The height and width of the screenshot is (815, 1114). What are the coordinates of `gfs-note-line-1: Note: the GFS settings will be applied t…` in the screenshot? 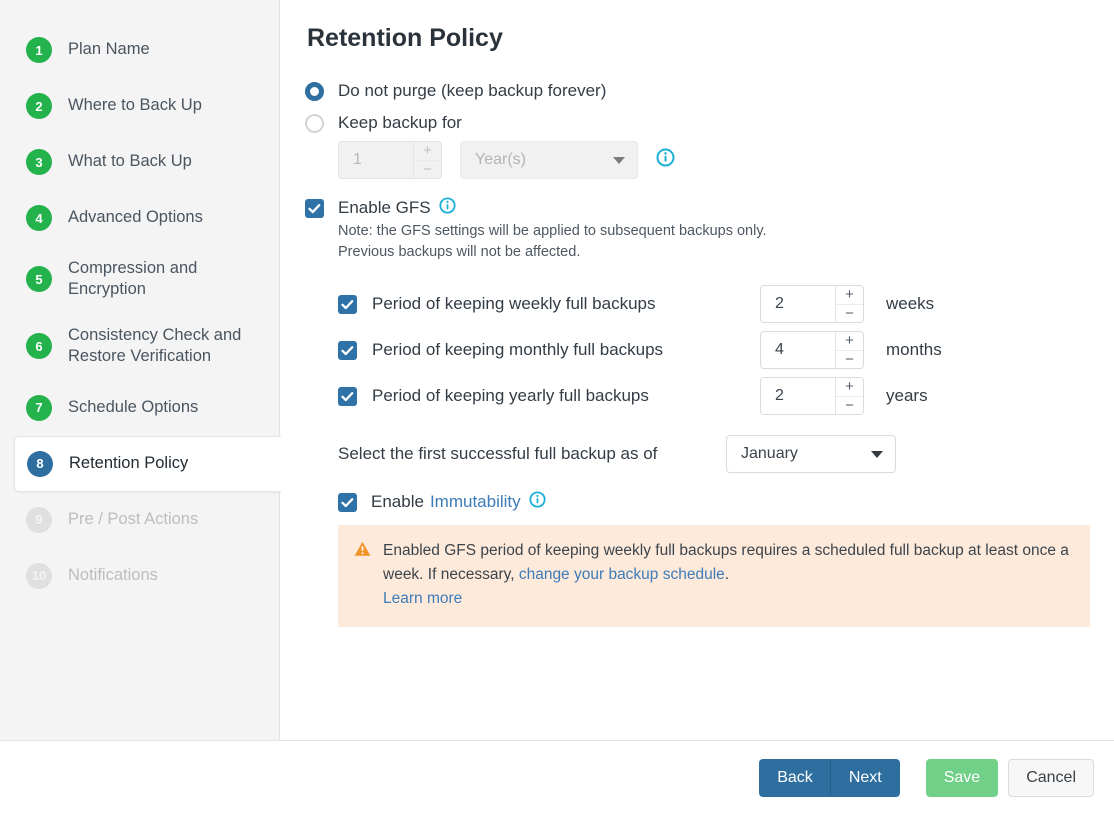 It's located at (552, 231).